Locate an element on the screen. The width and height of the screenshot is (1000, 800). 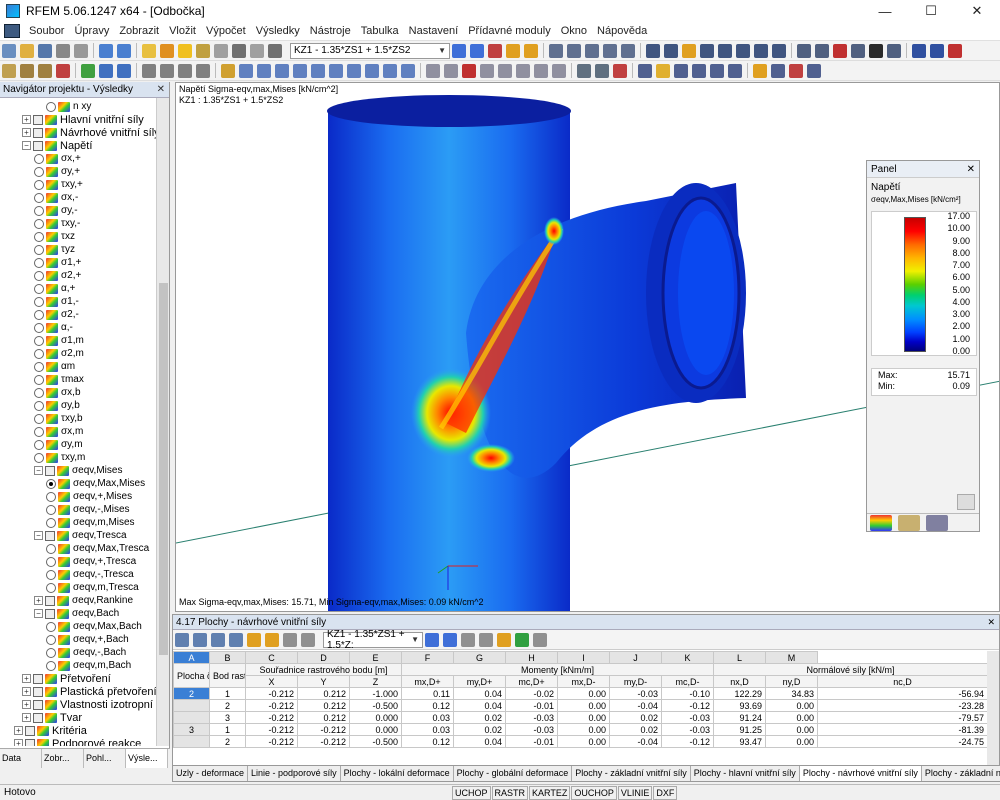
nav-item: τmax is located at coordinates (59, 379).